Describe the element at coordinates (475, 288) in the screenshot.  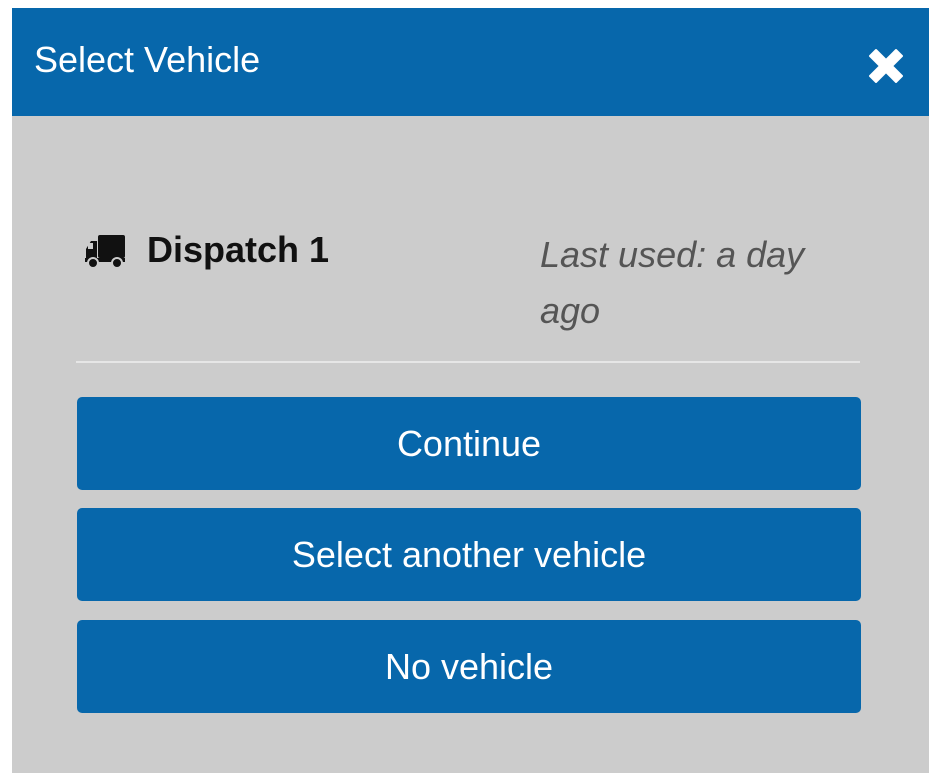
I see `vehicle-row: Dispatch 1 Last used: a day ago` at that location.